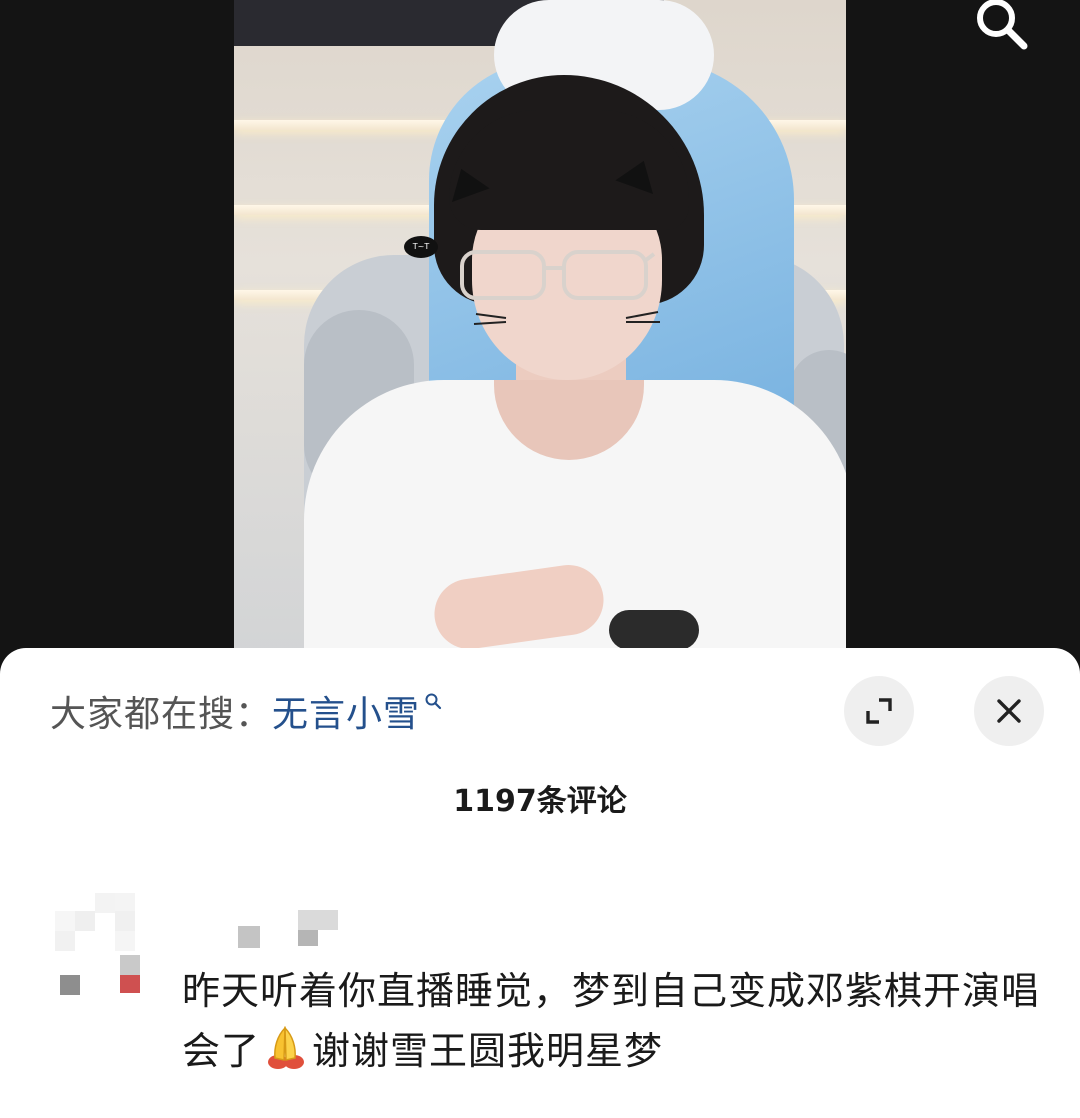 The width and height of the screenshot is (1080, 1118). I want to click on close-button, so click(1009, 711).